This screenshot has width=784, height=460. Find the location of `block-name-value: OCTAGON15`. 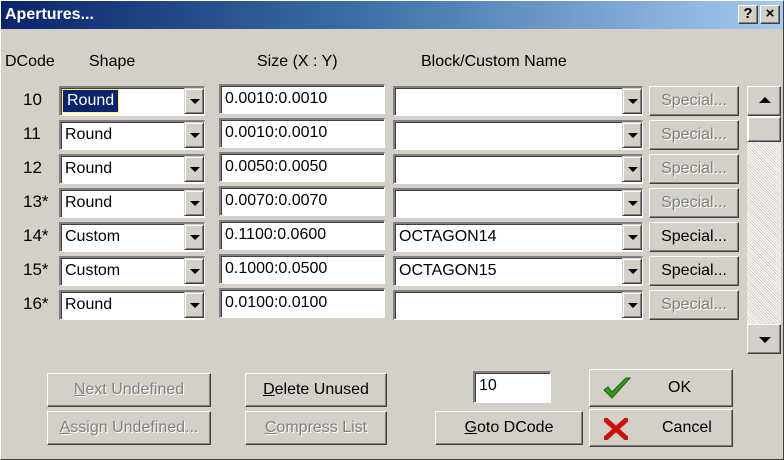

block-name-value: OCTAGON15 is located at coordinates (448, 270).